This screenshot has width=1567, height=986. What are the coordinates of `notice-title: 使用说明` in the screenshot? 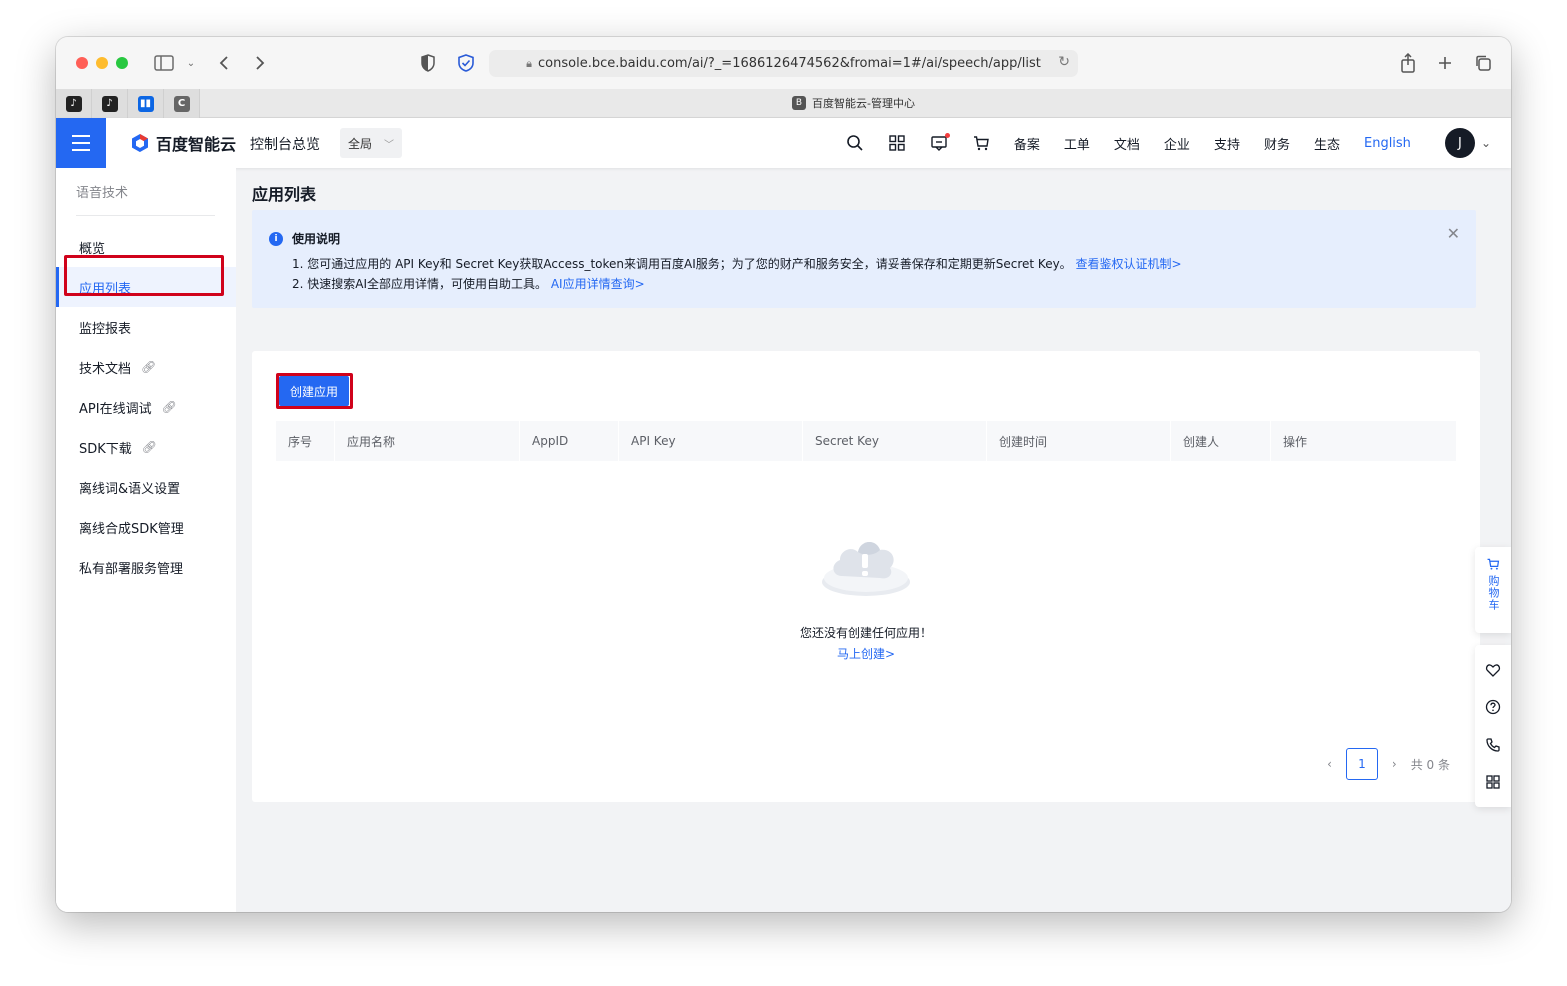 It's located at (316, 239).